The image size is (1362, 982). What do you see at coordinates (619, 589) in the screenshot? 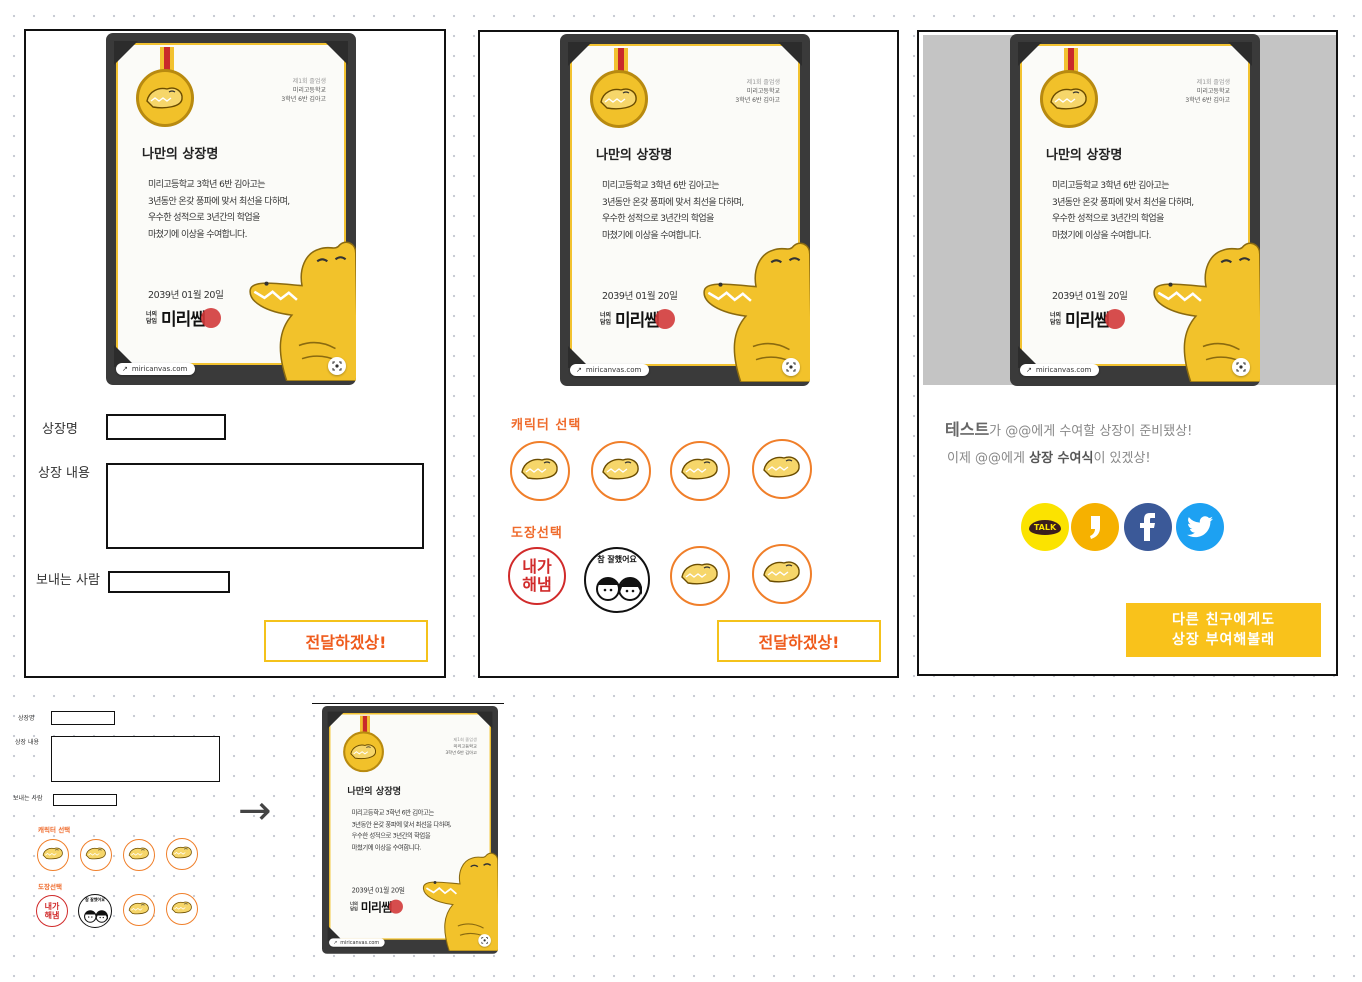
I see `kids-faces-icon` at bounding box center [619, 589].